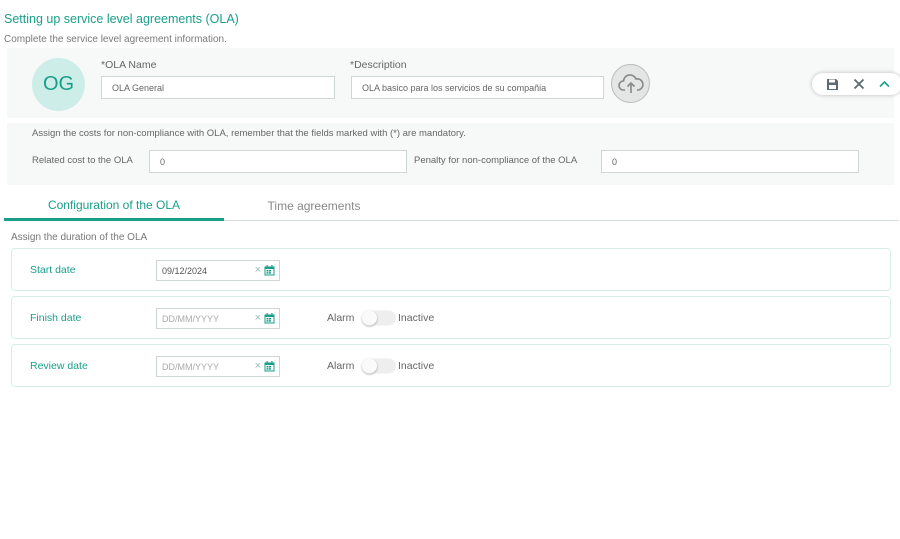  What do you see at coordinates (451, 206) in the screenshot?
I see `tabs-bar: Configuration of the OLA Time agreements` at bounding box center [451, 206].